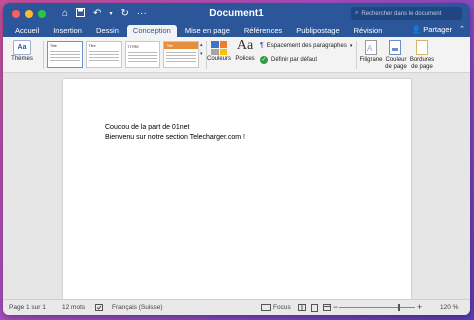 This screenshot has height=320, width=474. Describe the element at coordinates (327, 308) in the screenshot. I see `web-layout-icon` at that location.